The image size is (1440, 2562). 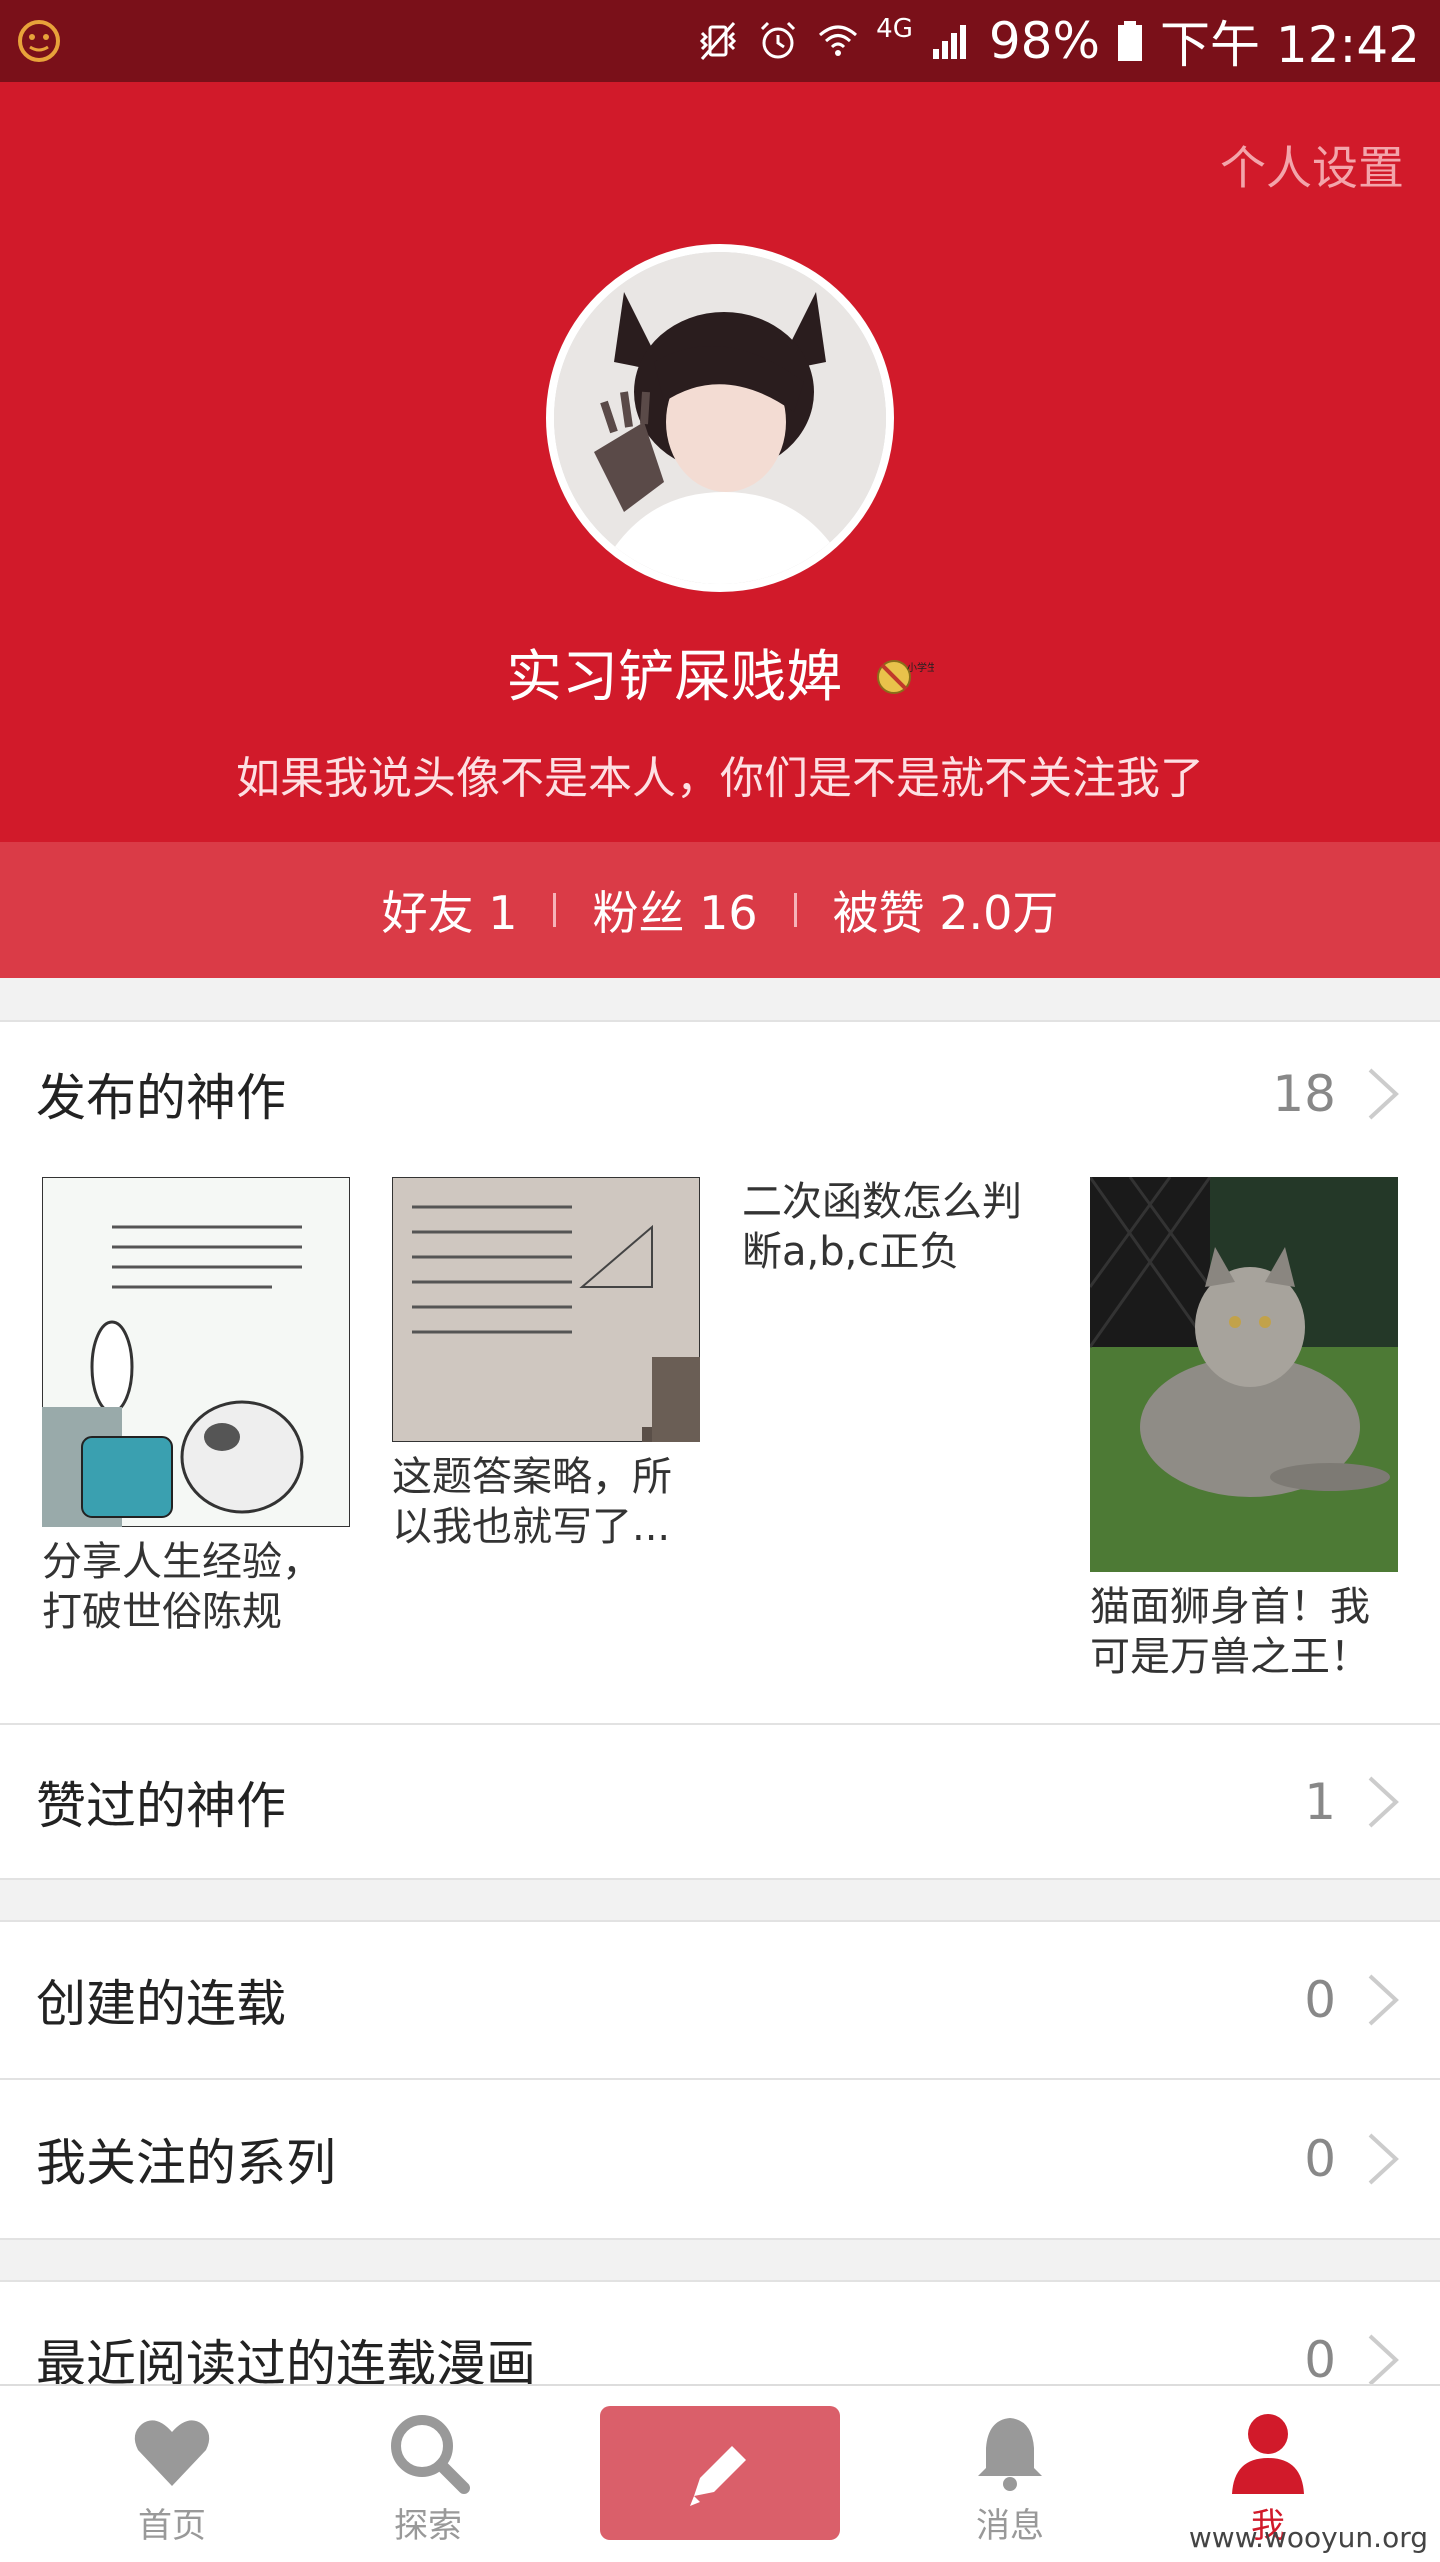 What do you see at coordinates (1304, 1093) in the screenshot?
I see `published-works-count: 18` at bounding box center [1304, 1093].